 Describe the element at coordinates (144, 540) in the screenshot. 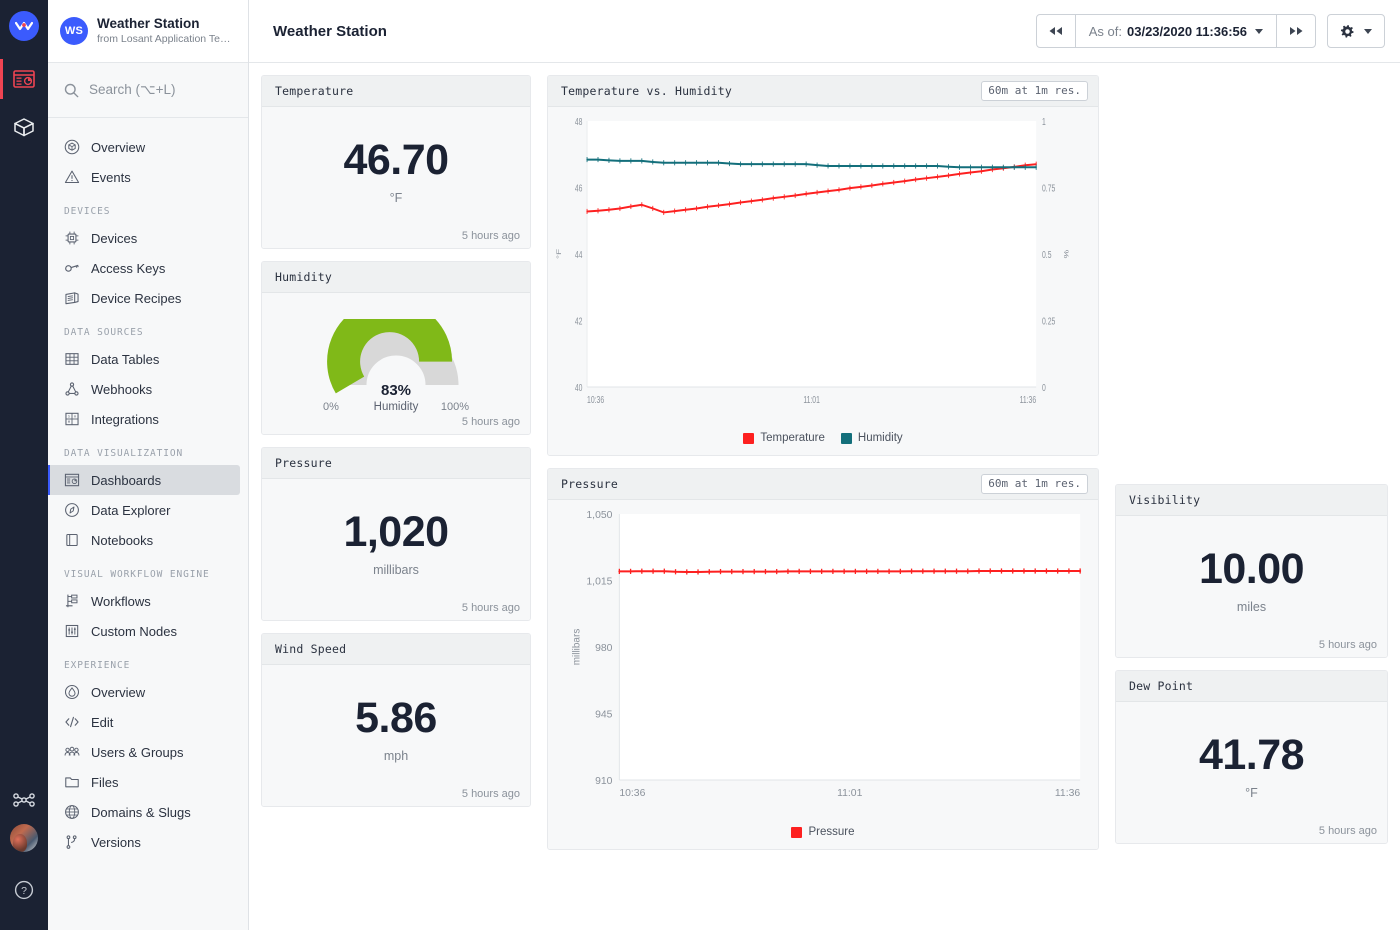

I see `sidebar-item-notebooks: Notebooks` at that location.